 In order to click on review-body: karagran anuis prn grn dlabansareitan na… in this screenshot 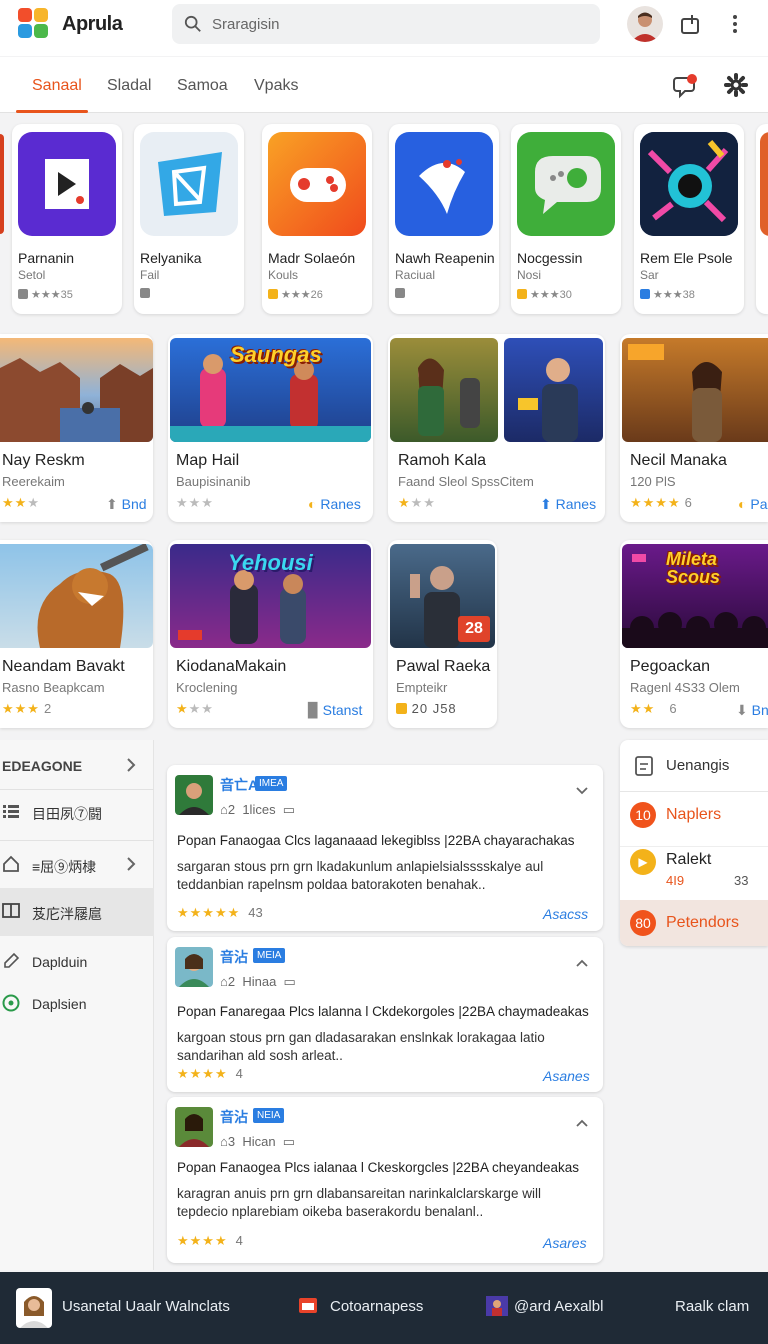, I will do `click(359, 1202)`.